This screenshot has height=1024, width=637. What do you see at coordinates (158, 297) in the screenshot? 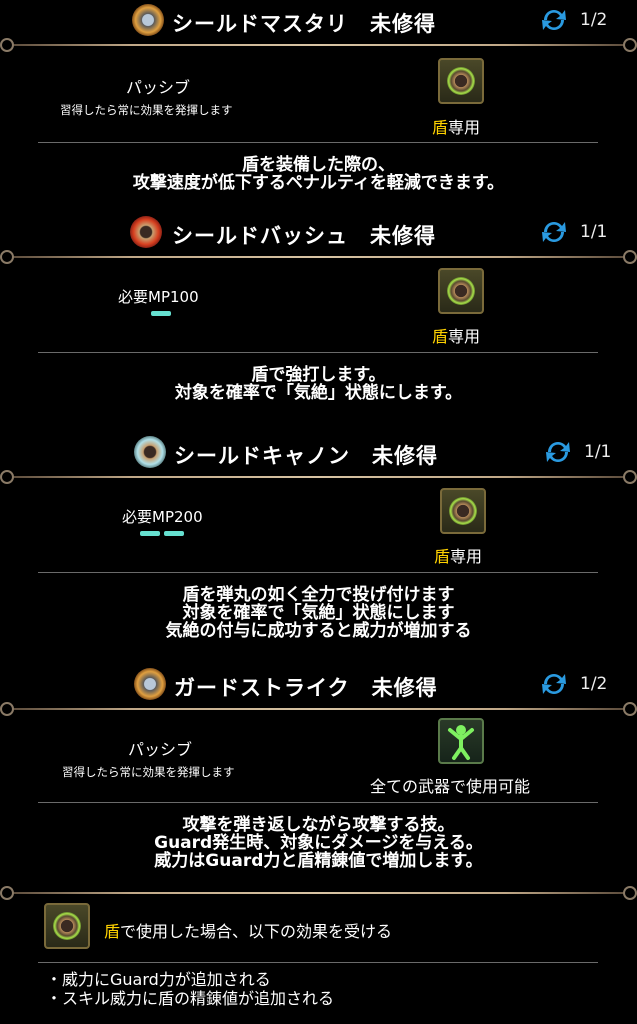
I see `mp-cost: 必要MP100` at bounding box center [158, 297].